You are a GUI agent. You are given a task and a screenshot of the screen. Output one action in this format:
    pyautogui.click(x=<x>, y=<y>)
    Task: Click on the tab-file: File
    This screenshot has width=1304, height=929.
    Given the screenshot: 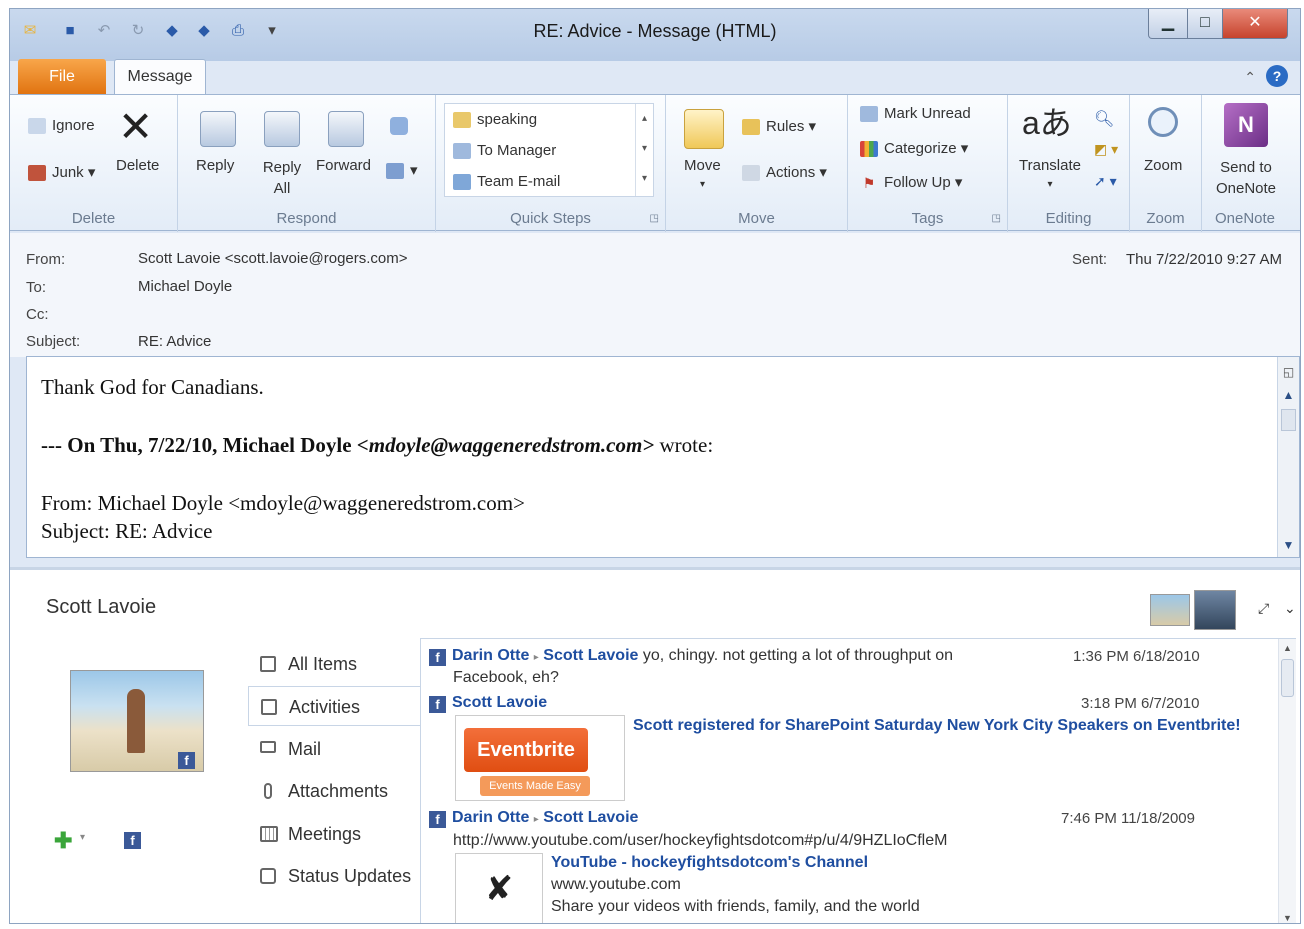 What is the action you would take?
    pyautogui.click(x=62, y=77)
    